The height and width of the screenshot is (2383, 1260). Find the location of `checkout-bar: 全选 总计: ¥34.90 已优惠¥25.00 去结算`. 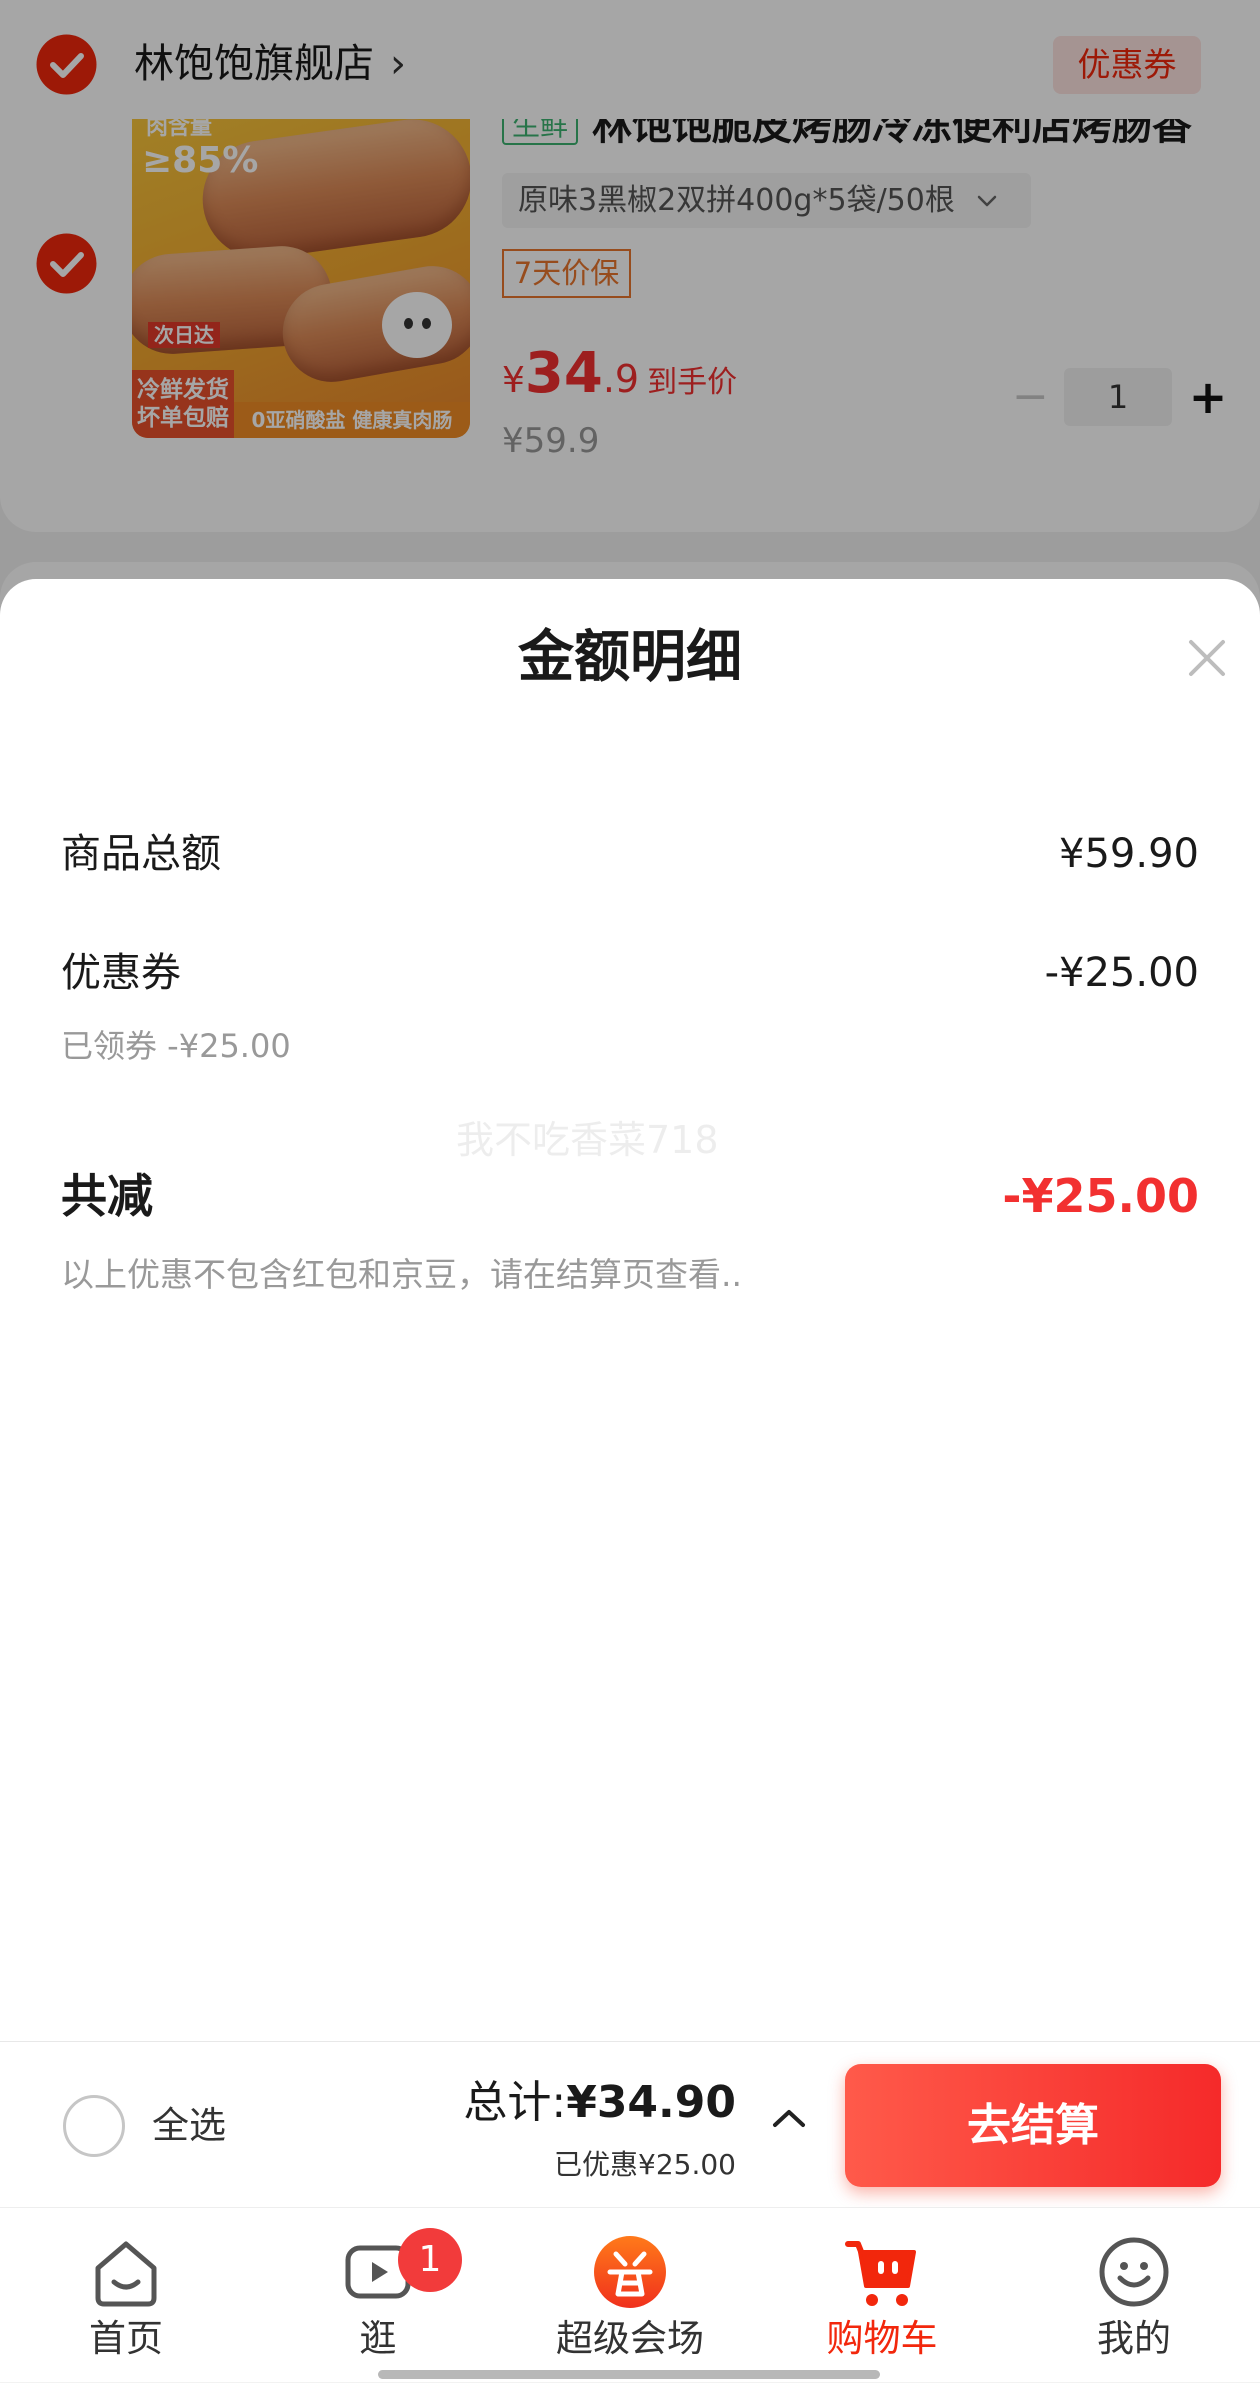

checkout-bar: 全选 总计: ¥34.90 已优惠¥25.00 去结算 is located at coordinates (630, 2124).